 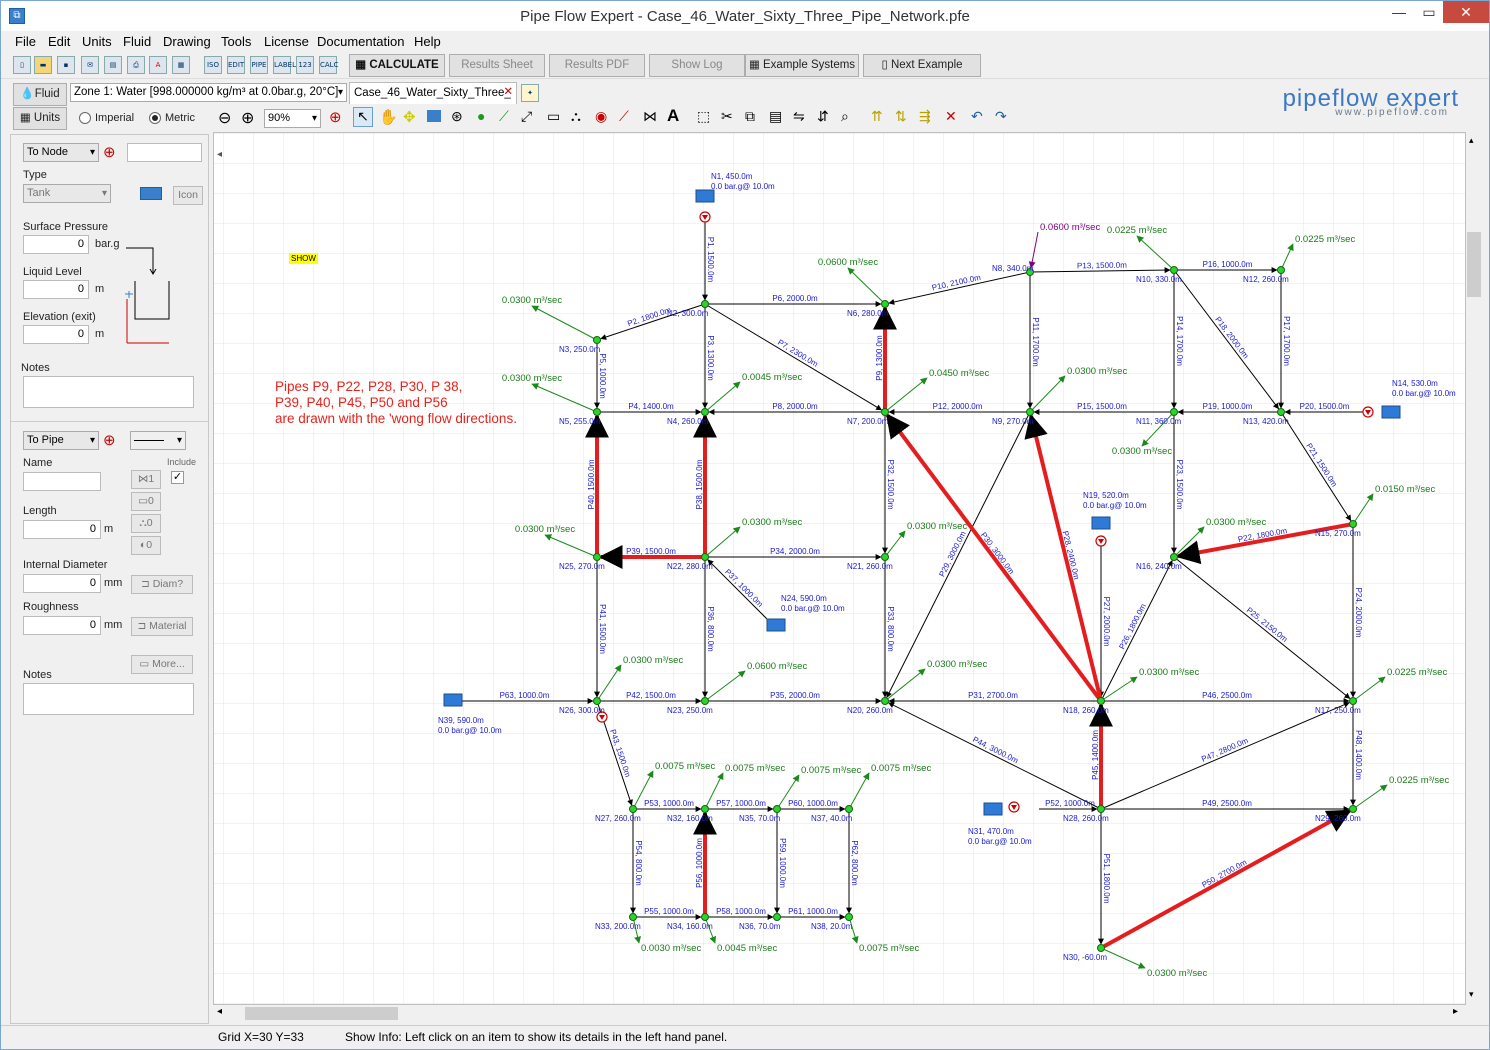 What do you see at coordinates (90, 65) in the screenshot?
I see `email-icon: ✉` at bounding box center [90, 65].